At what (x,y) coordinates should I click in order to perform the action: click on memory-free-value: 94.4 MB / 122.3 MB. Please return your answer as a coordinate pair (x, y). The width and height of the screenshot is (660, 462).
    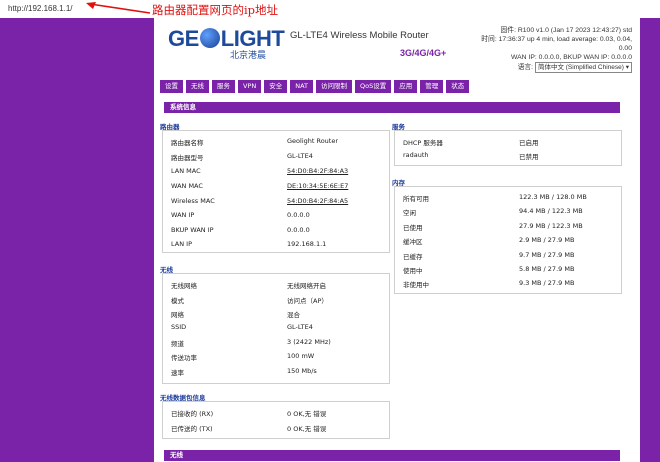
    Looking at the image, I should click on (551, 211).